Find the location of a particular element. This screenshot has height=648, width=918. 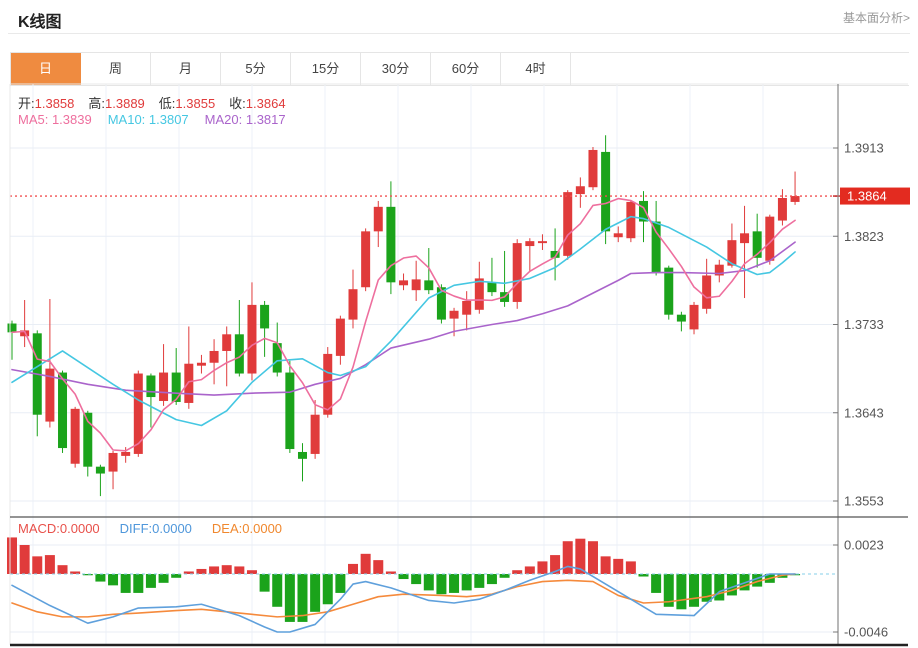

ma-legend-item: MA5: 1.3839 is located at coordinates (55, 119).